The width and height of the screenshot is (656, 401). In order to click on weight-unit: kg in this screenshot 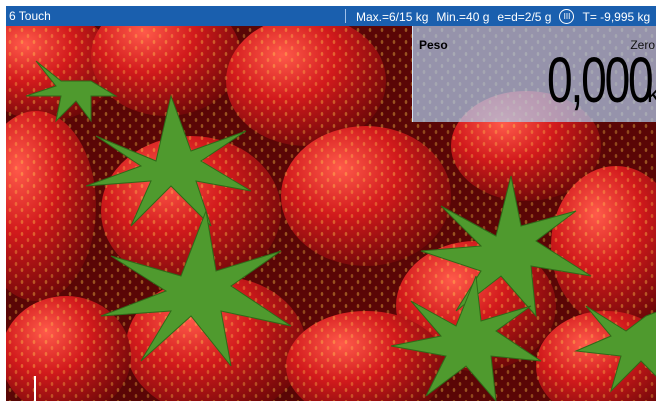, I will do `click(651, 93)`.